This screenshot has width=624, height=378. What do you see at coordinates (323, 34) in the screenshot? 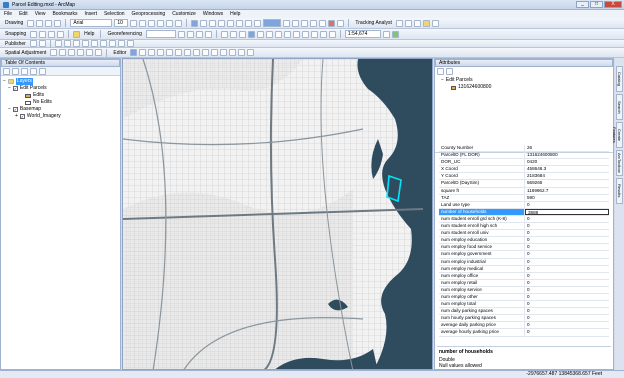
I see `identify-icon` at bounding box center [323, 34].